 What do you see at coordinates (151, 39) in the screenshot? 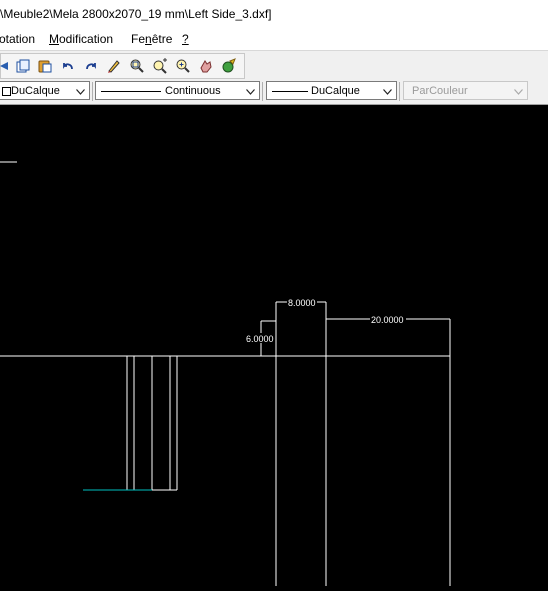
I see `menu-fenetre: Fenêtre` at bounding box center [151, 39].